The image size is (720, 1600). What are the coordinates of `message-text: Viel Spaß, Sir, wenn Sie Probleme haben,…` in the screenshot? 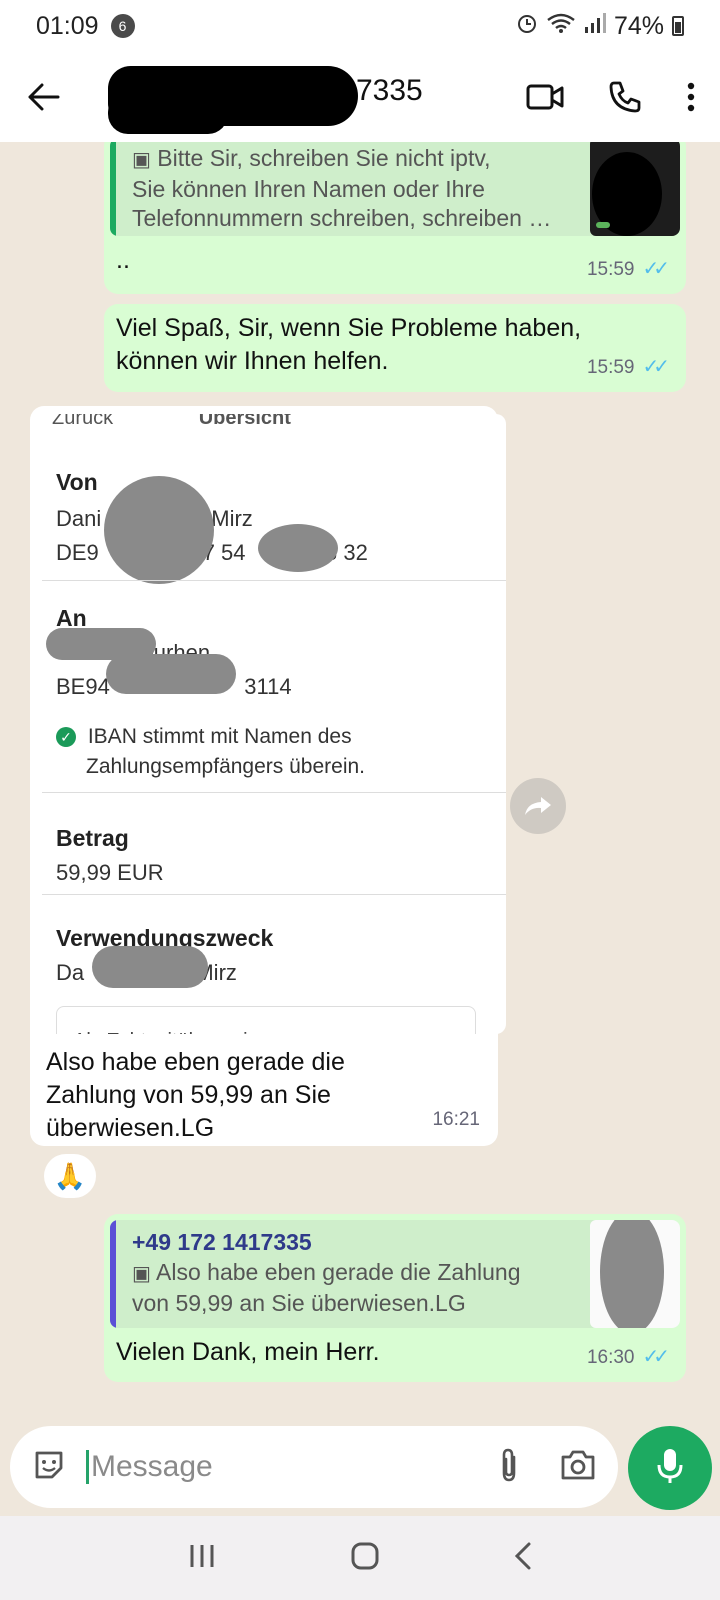 It's located at (348, 345).